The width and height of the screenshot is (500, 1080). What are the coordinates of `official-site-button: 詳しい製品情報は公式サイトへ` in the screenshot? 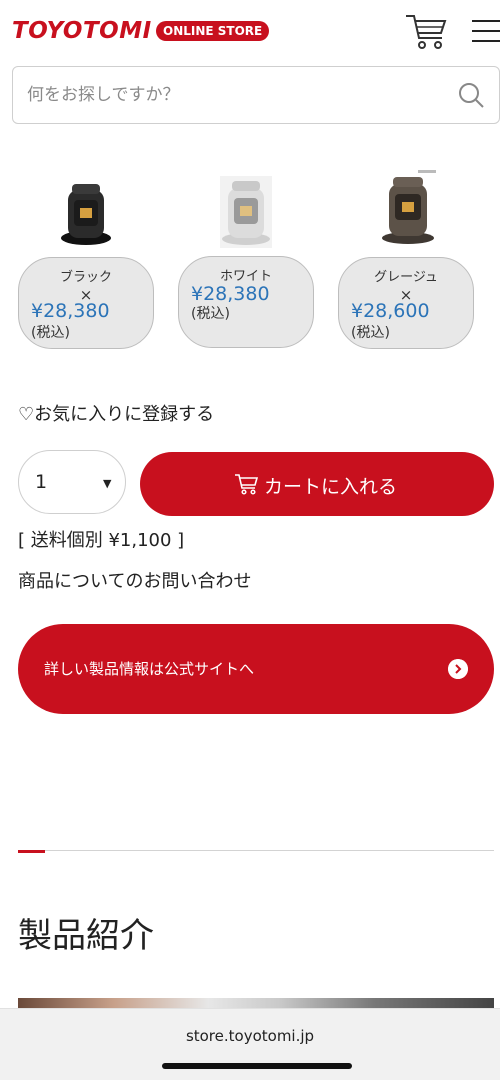 It's located at (256, 669).